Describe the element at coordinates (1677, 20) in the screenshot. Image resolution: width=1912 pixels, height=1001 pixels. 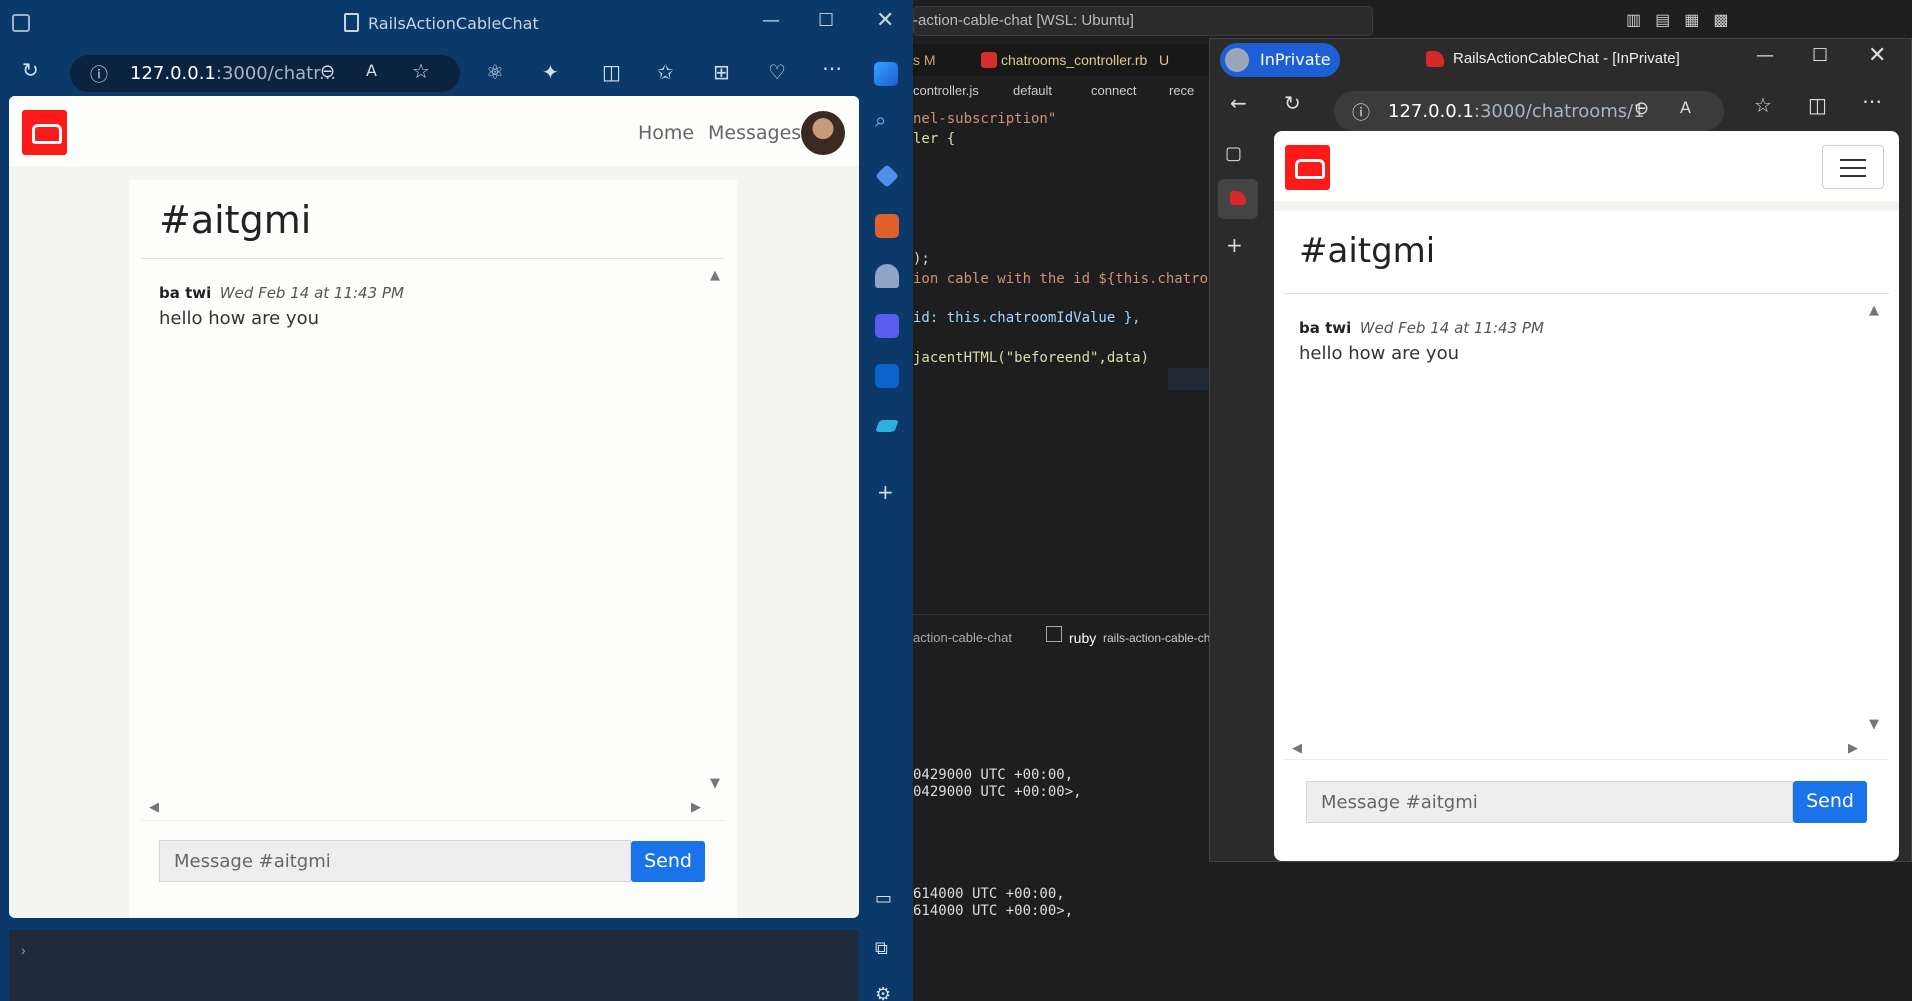
I see `layout-controls: ▥ ▤ ▦ ▩` at that location.